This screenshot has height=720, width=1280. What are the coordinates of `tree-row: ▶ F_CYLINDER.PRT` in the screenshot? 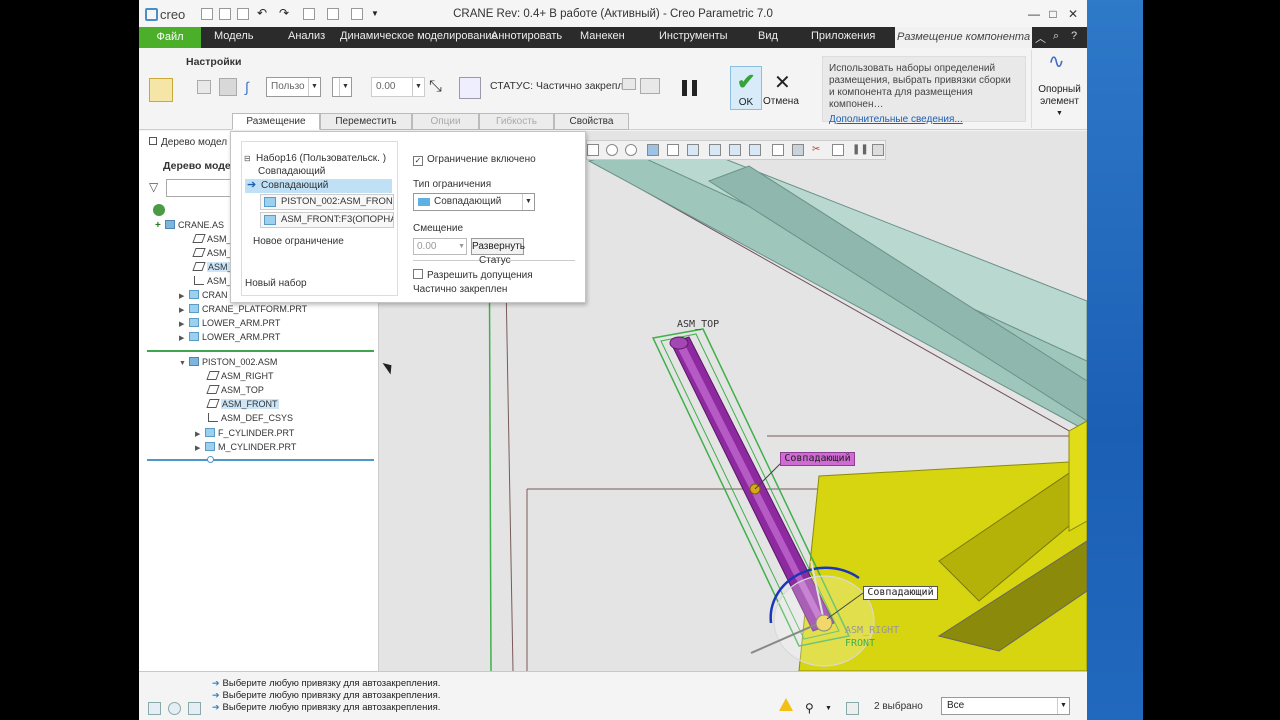 It's located at (244, 433).